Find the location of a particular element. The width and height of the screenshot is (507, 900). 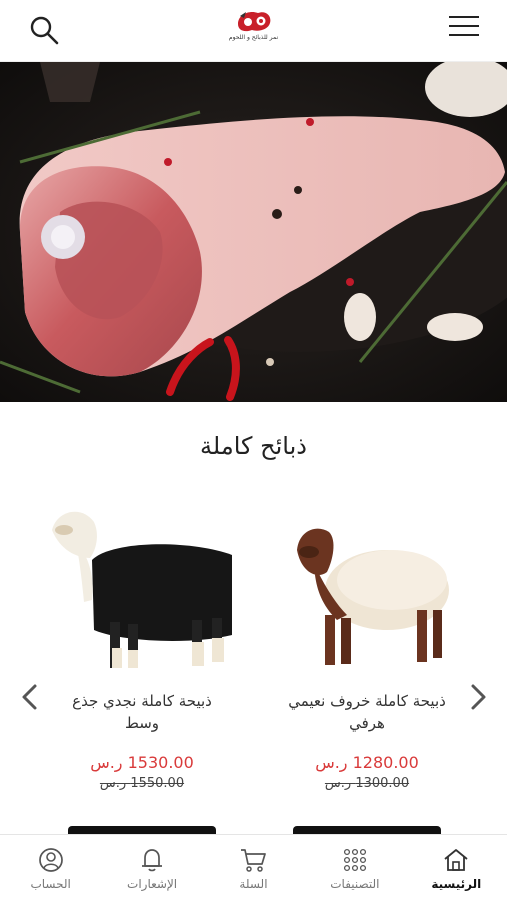

app-header: نمر للذبائح و اللحوم is located at coordinates (253, 31).